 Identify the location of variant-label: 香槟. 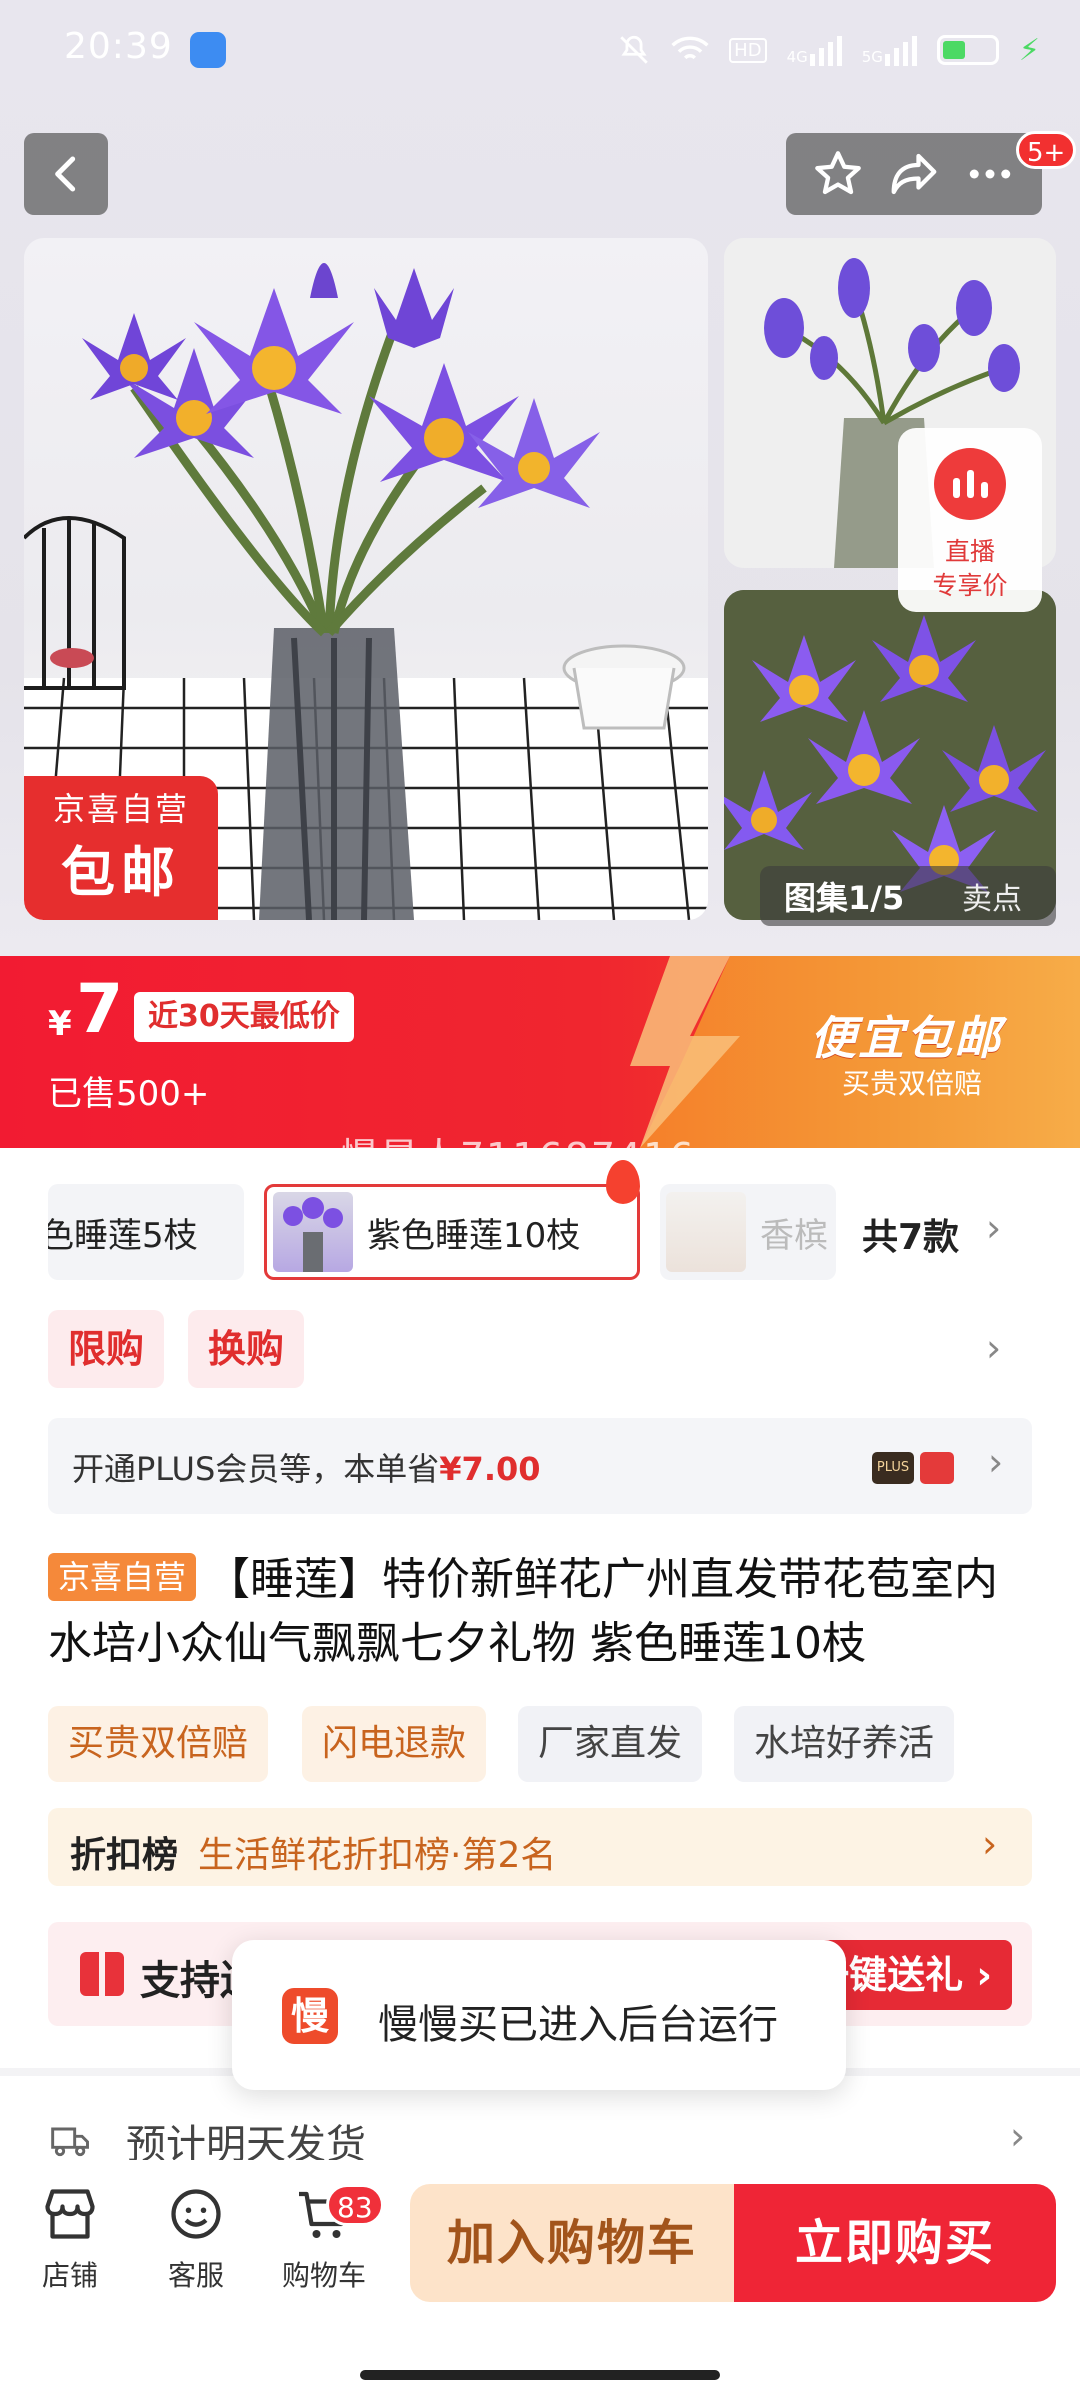
(794, 1235).